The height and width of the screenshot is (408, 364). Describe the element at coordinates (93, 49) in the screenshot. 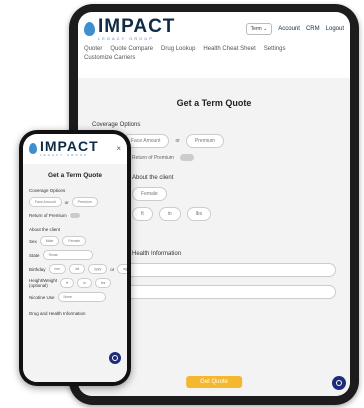

I see `nav-quoter: Quoter` at that location.